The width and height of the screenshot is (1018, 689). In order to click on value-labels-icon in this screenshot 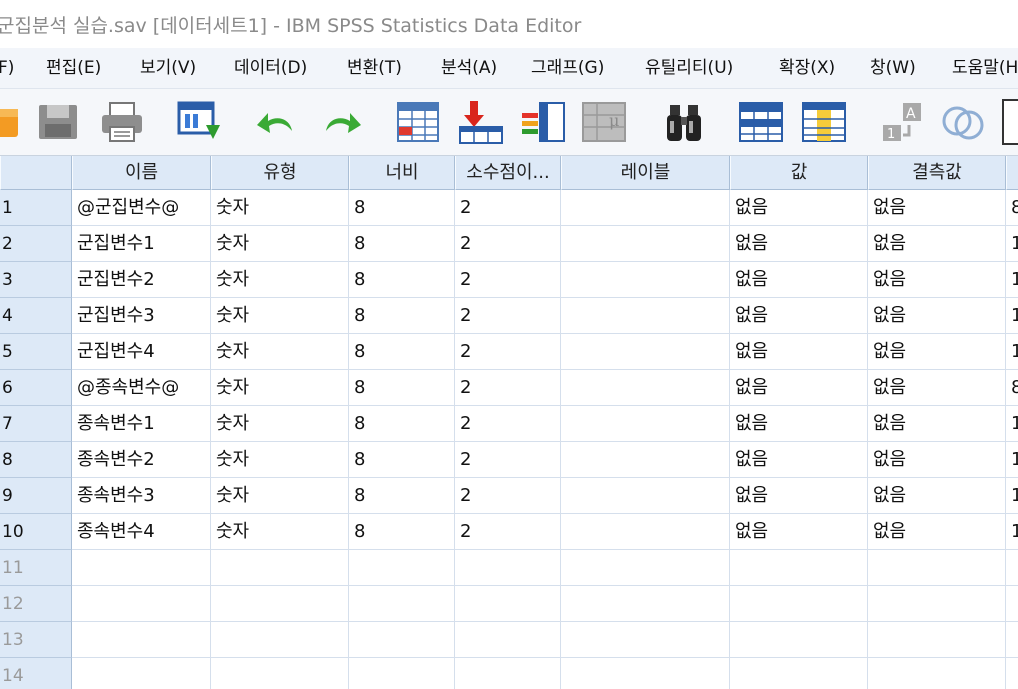, I will do `click(963, 122)`.